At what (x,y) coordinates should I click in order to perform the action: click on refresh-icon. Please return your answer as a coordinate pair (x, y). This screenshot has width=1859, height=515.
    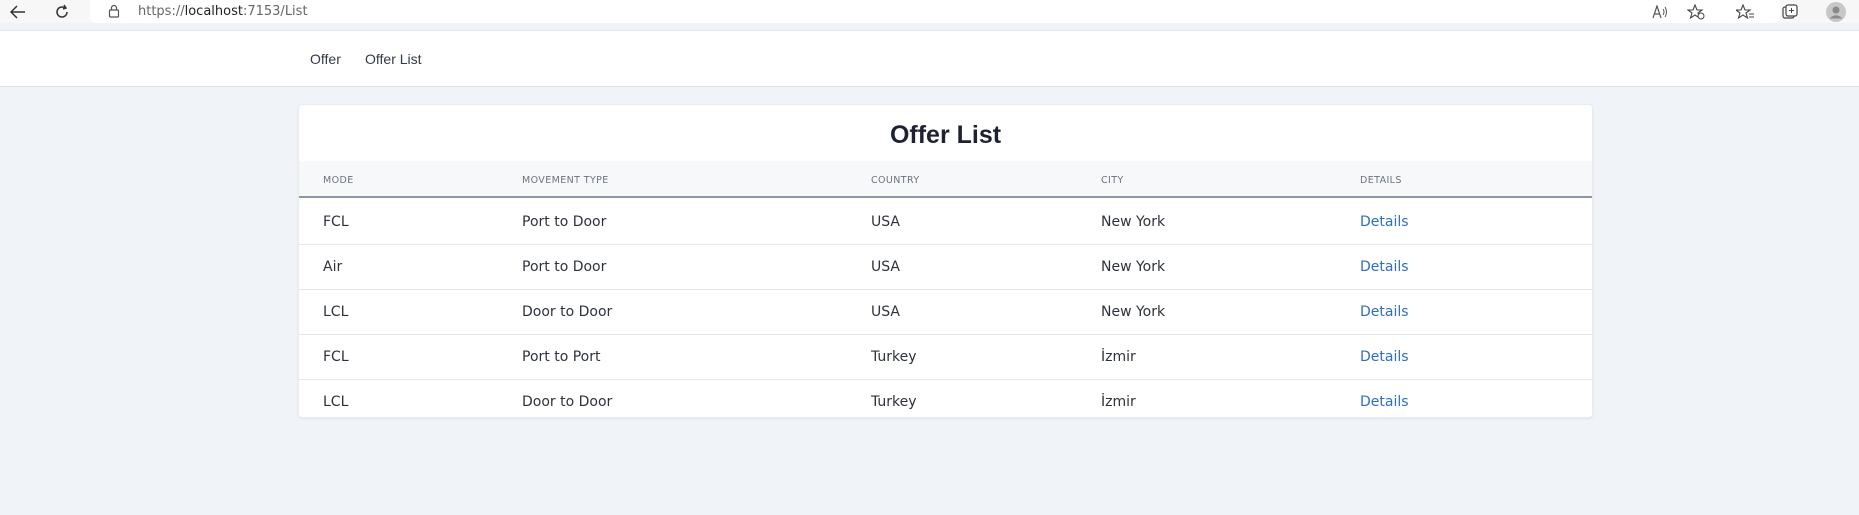
    Looking at the image, I should click on (62, 11).